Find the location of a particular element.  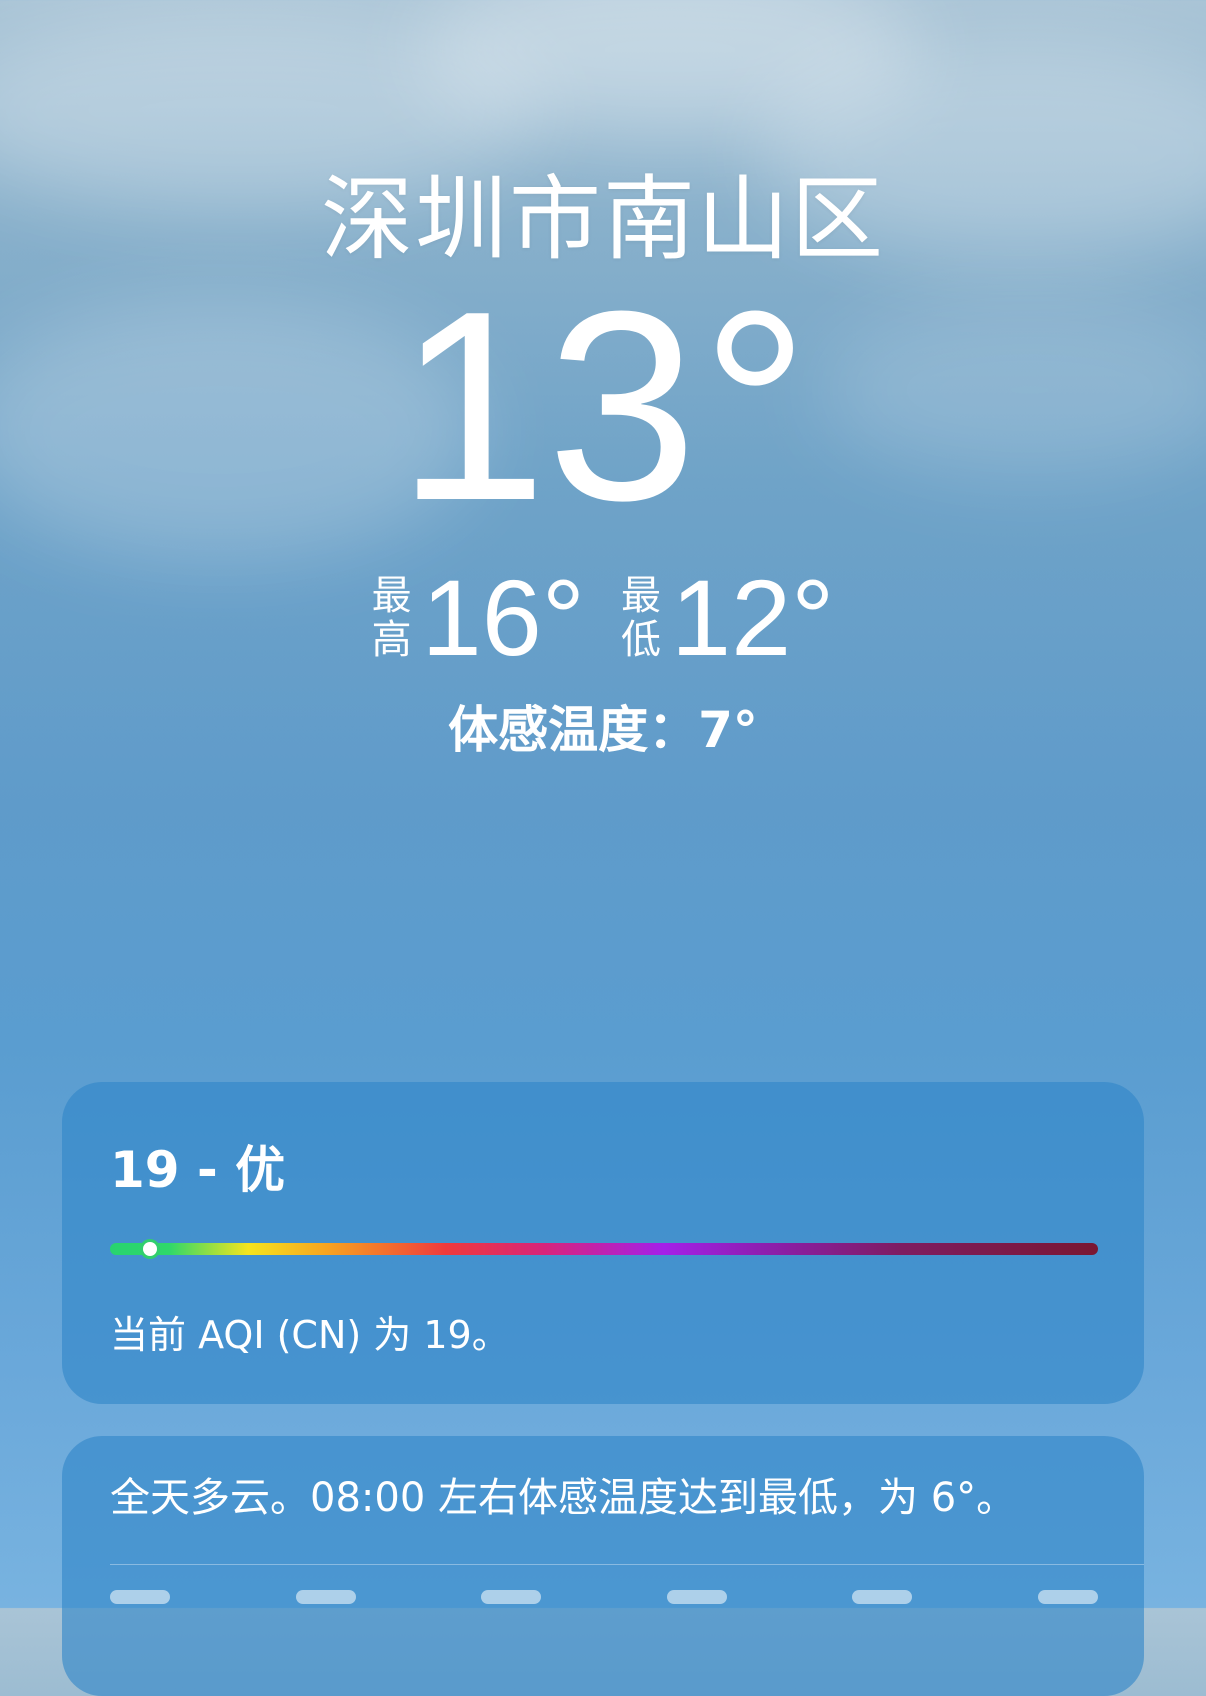

high-temperature: 最 高 16° is located at coordinates (478, 617).